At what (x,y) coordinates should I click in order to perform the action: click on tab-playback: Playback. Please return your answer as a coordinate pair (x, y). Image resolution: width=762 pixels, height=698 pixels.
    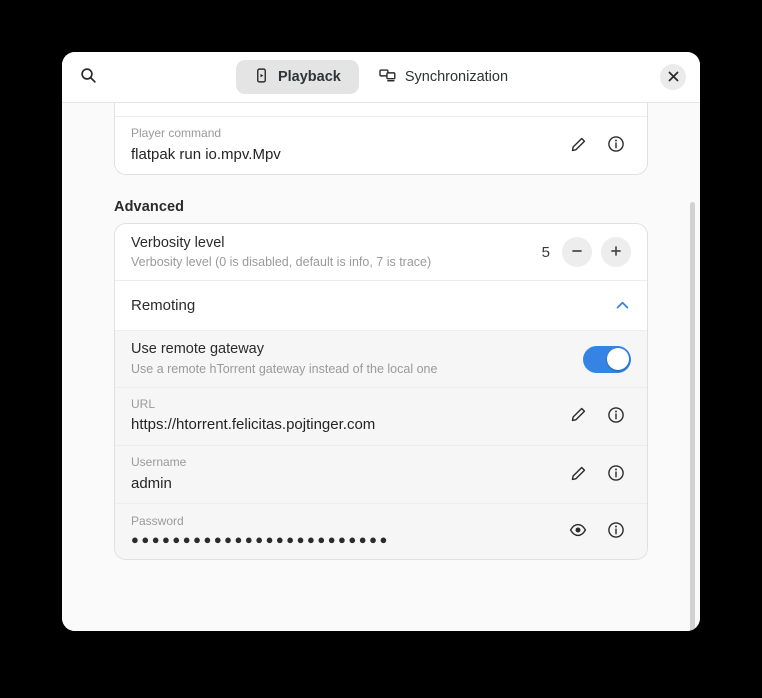
    Looking at the image, I should click on (297, 77).